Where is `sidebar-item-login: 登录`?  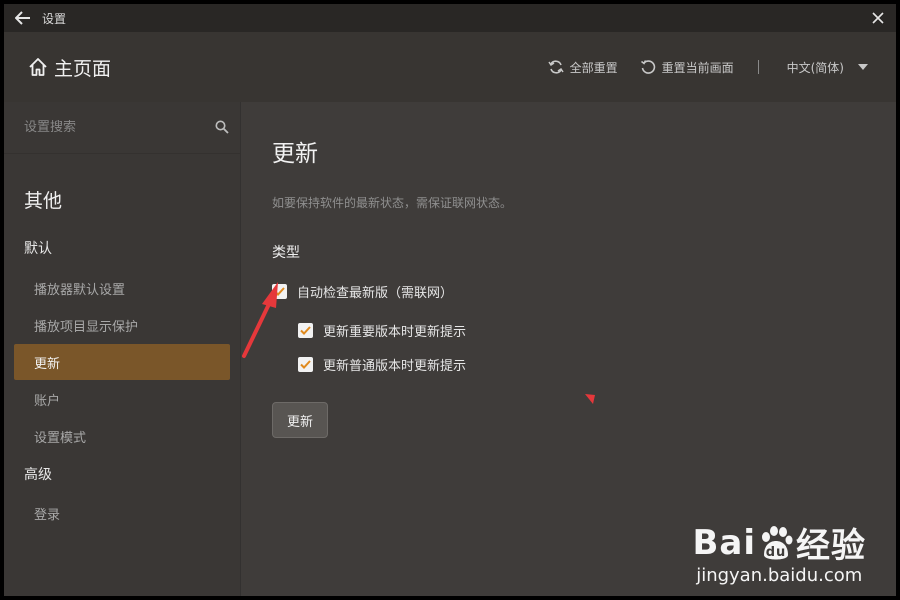
sidebar-item-login: 登录 is located at coordinates (122, 513).